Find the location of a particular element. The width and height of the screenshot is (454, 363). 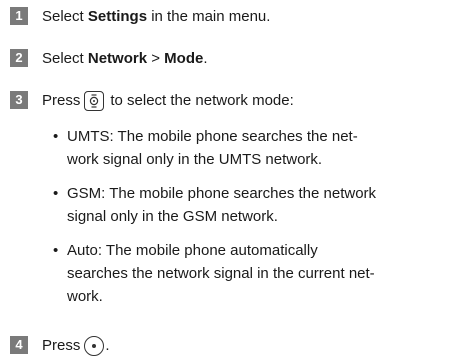

step-text-post: in the main menu. is located at coordinates (209, 16).